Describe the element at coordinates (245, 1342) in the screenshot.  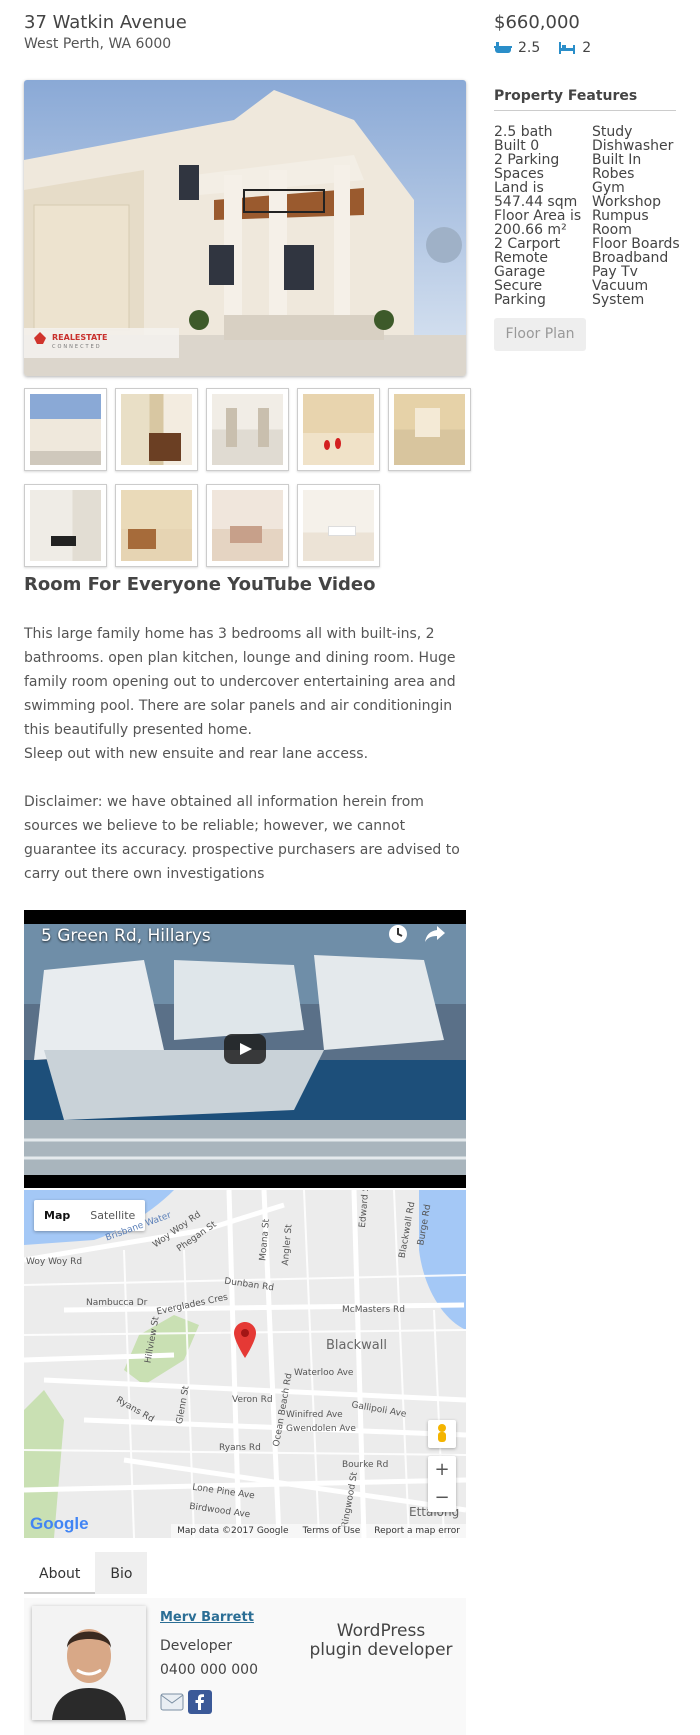
I see `map-pin-icon` at that location.